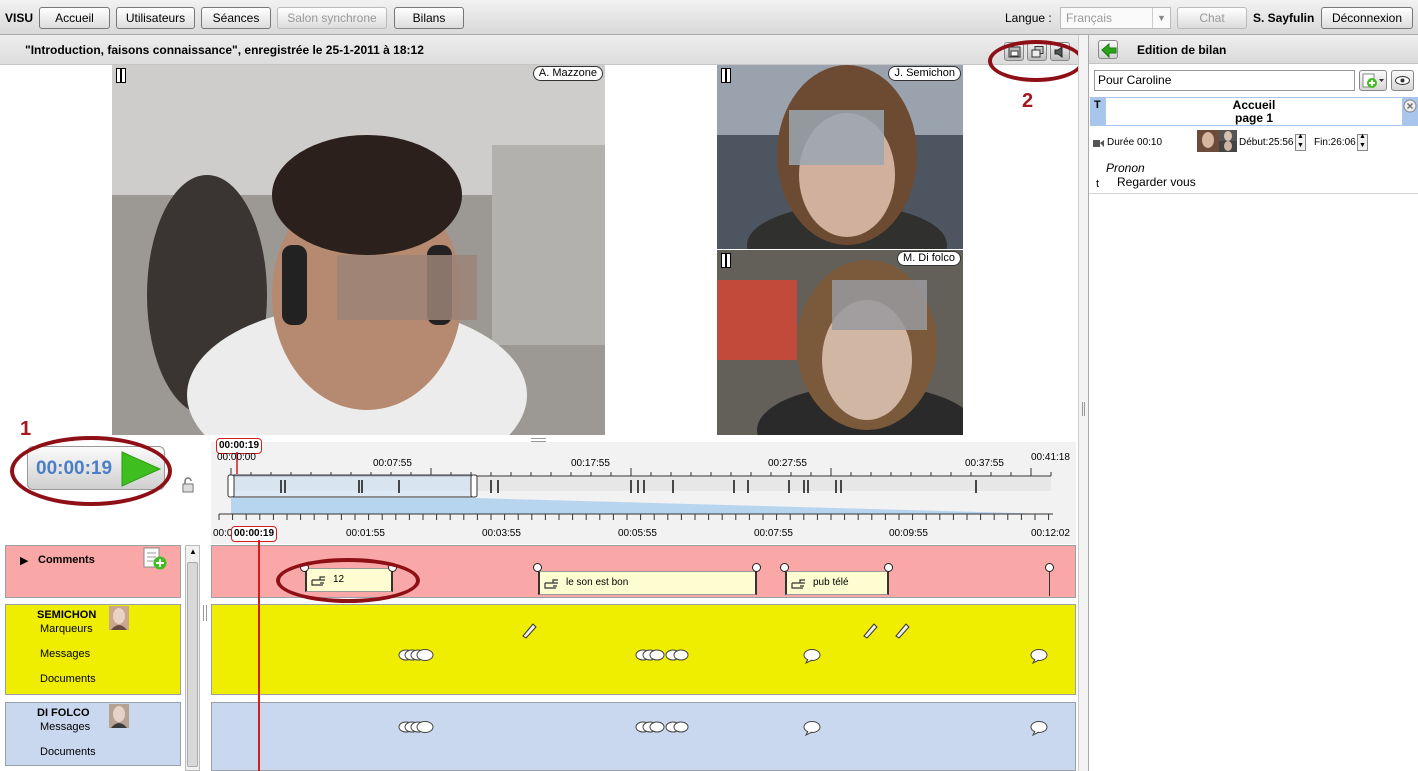  What do you see at coordinates (93, 571) in the screenshot?
I see `track-header-comments: ▶ Comments` at bounding box center [93, 571].